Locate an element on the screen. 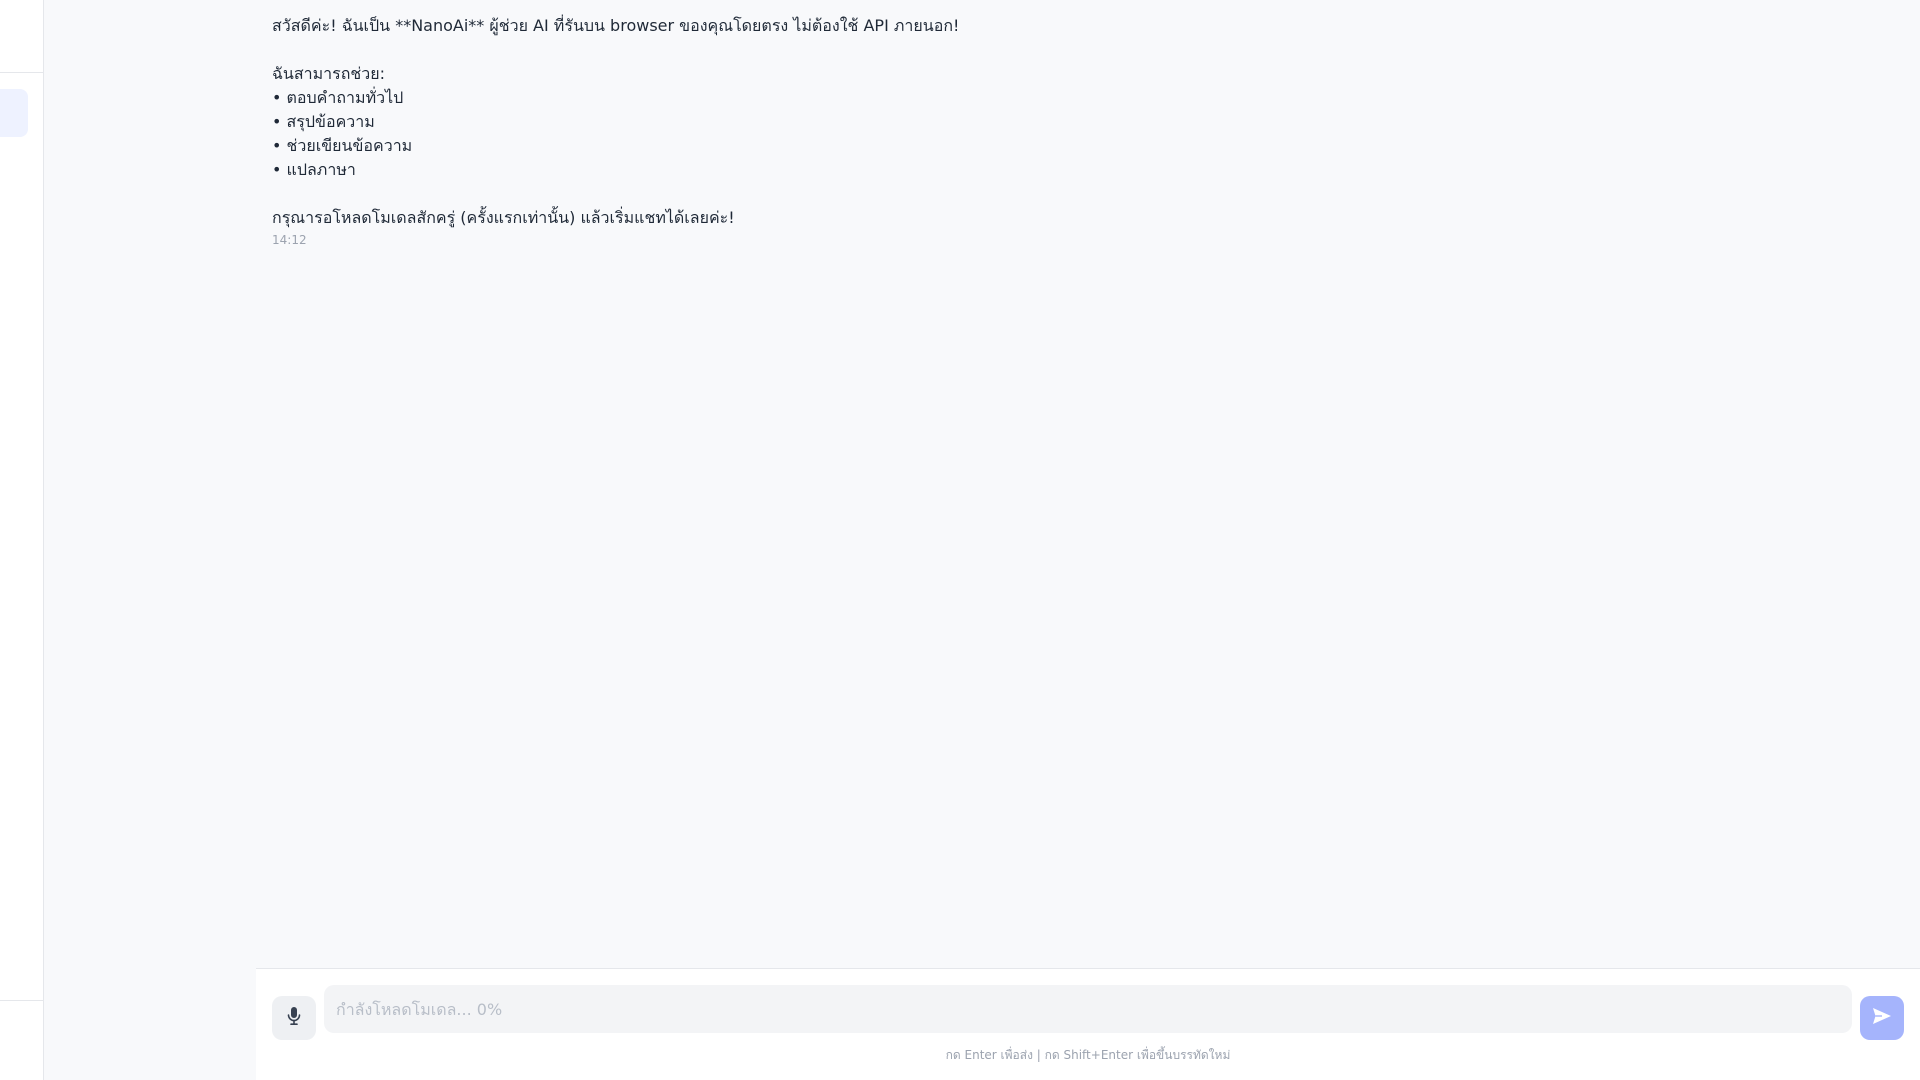 This screenshot has width=1920, height=1080. message-timestamp: 14:12 is located at coordinates (289, 240).